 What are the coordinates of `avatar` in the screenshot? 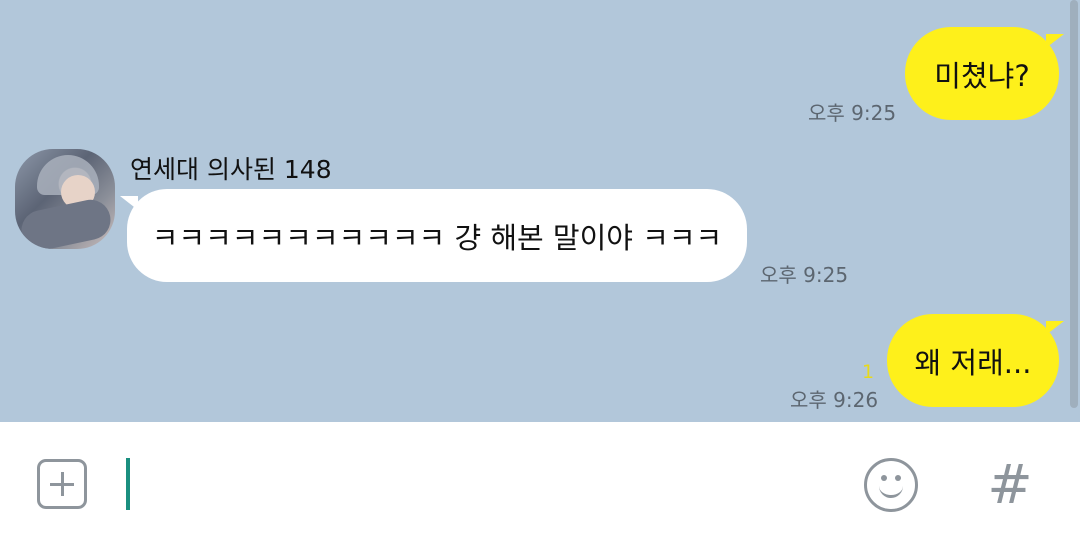 It's located at (65, 199).